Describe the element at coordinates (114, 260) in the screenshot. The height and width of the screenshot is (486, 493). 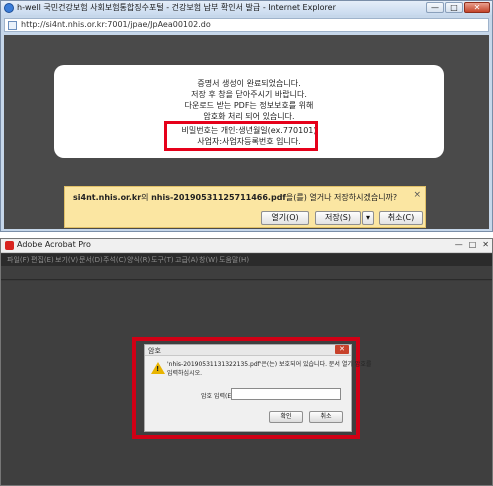
I see `menu-item-comment: 주석(C)` at that location.